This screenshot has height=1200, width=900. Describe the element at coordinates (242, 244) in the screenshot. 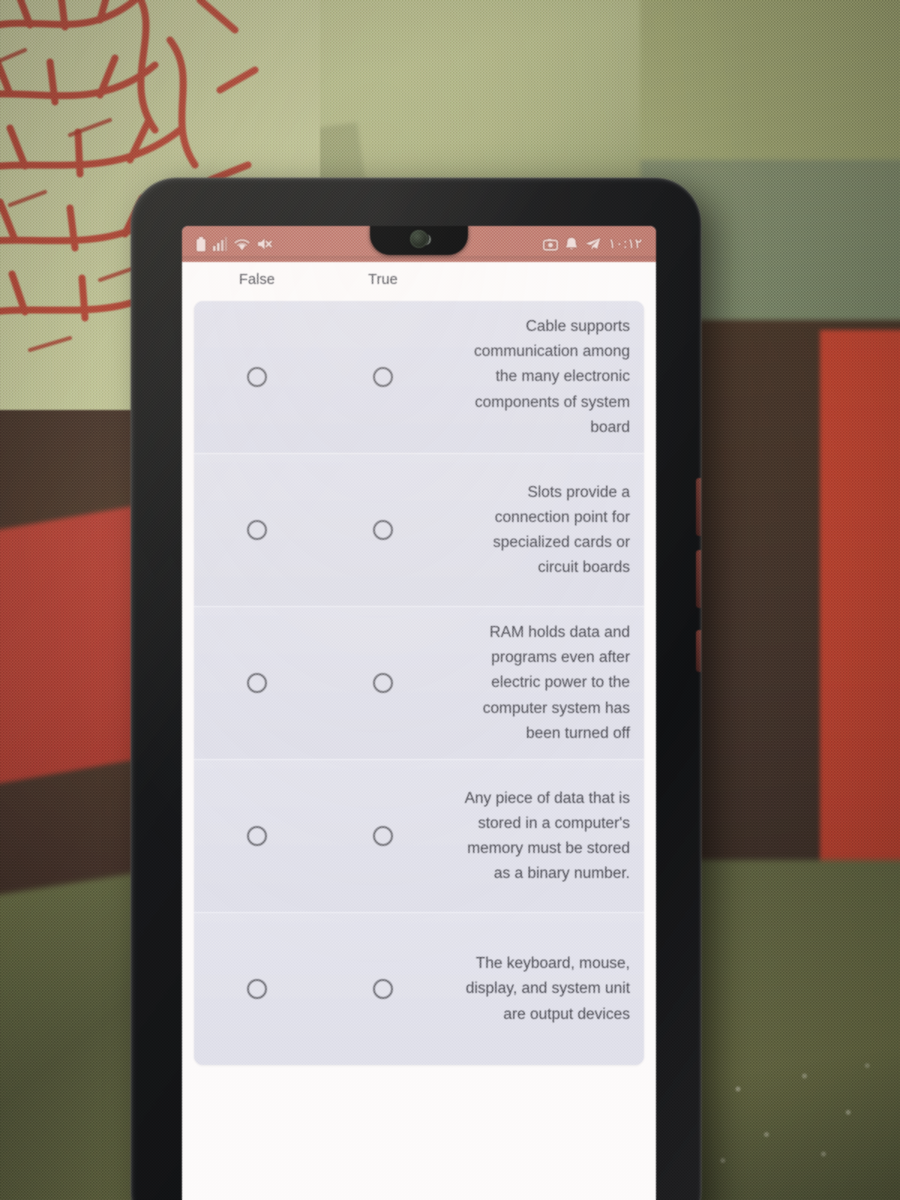

I see `wifi-icon` at that location.